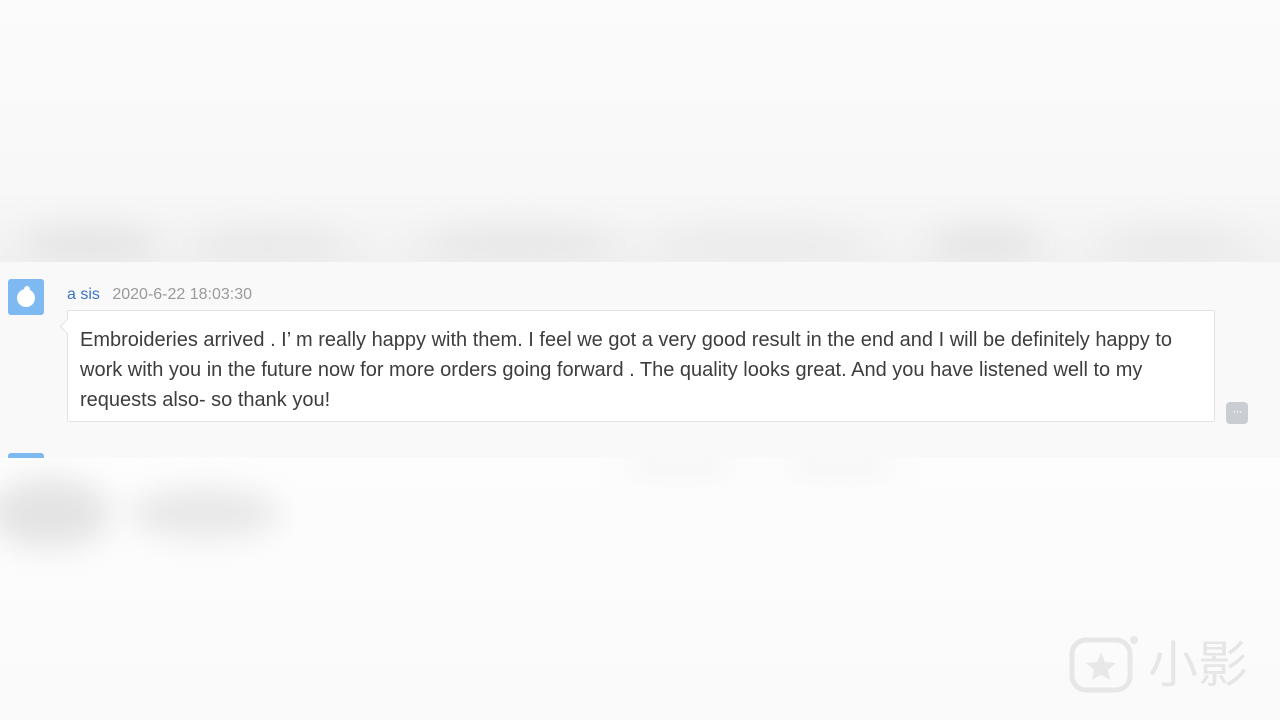 Image resolution: width=1280 pixels, height=720 pixels. Describe the element at coordinates (1198, 665) in the screenshot. I see `watermark-text: 小影` at that location.